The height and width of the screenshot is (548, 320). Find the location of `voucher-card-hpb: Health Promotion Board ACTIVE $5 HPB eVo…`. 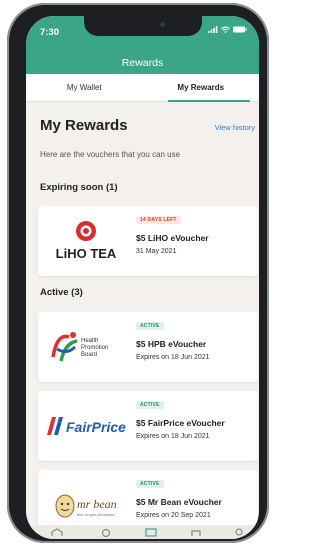

voucher-card-hpb: Health Promotion Board ACTIVE $5 HPB eVo… is located at coordinates (148, 347).